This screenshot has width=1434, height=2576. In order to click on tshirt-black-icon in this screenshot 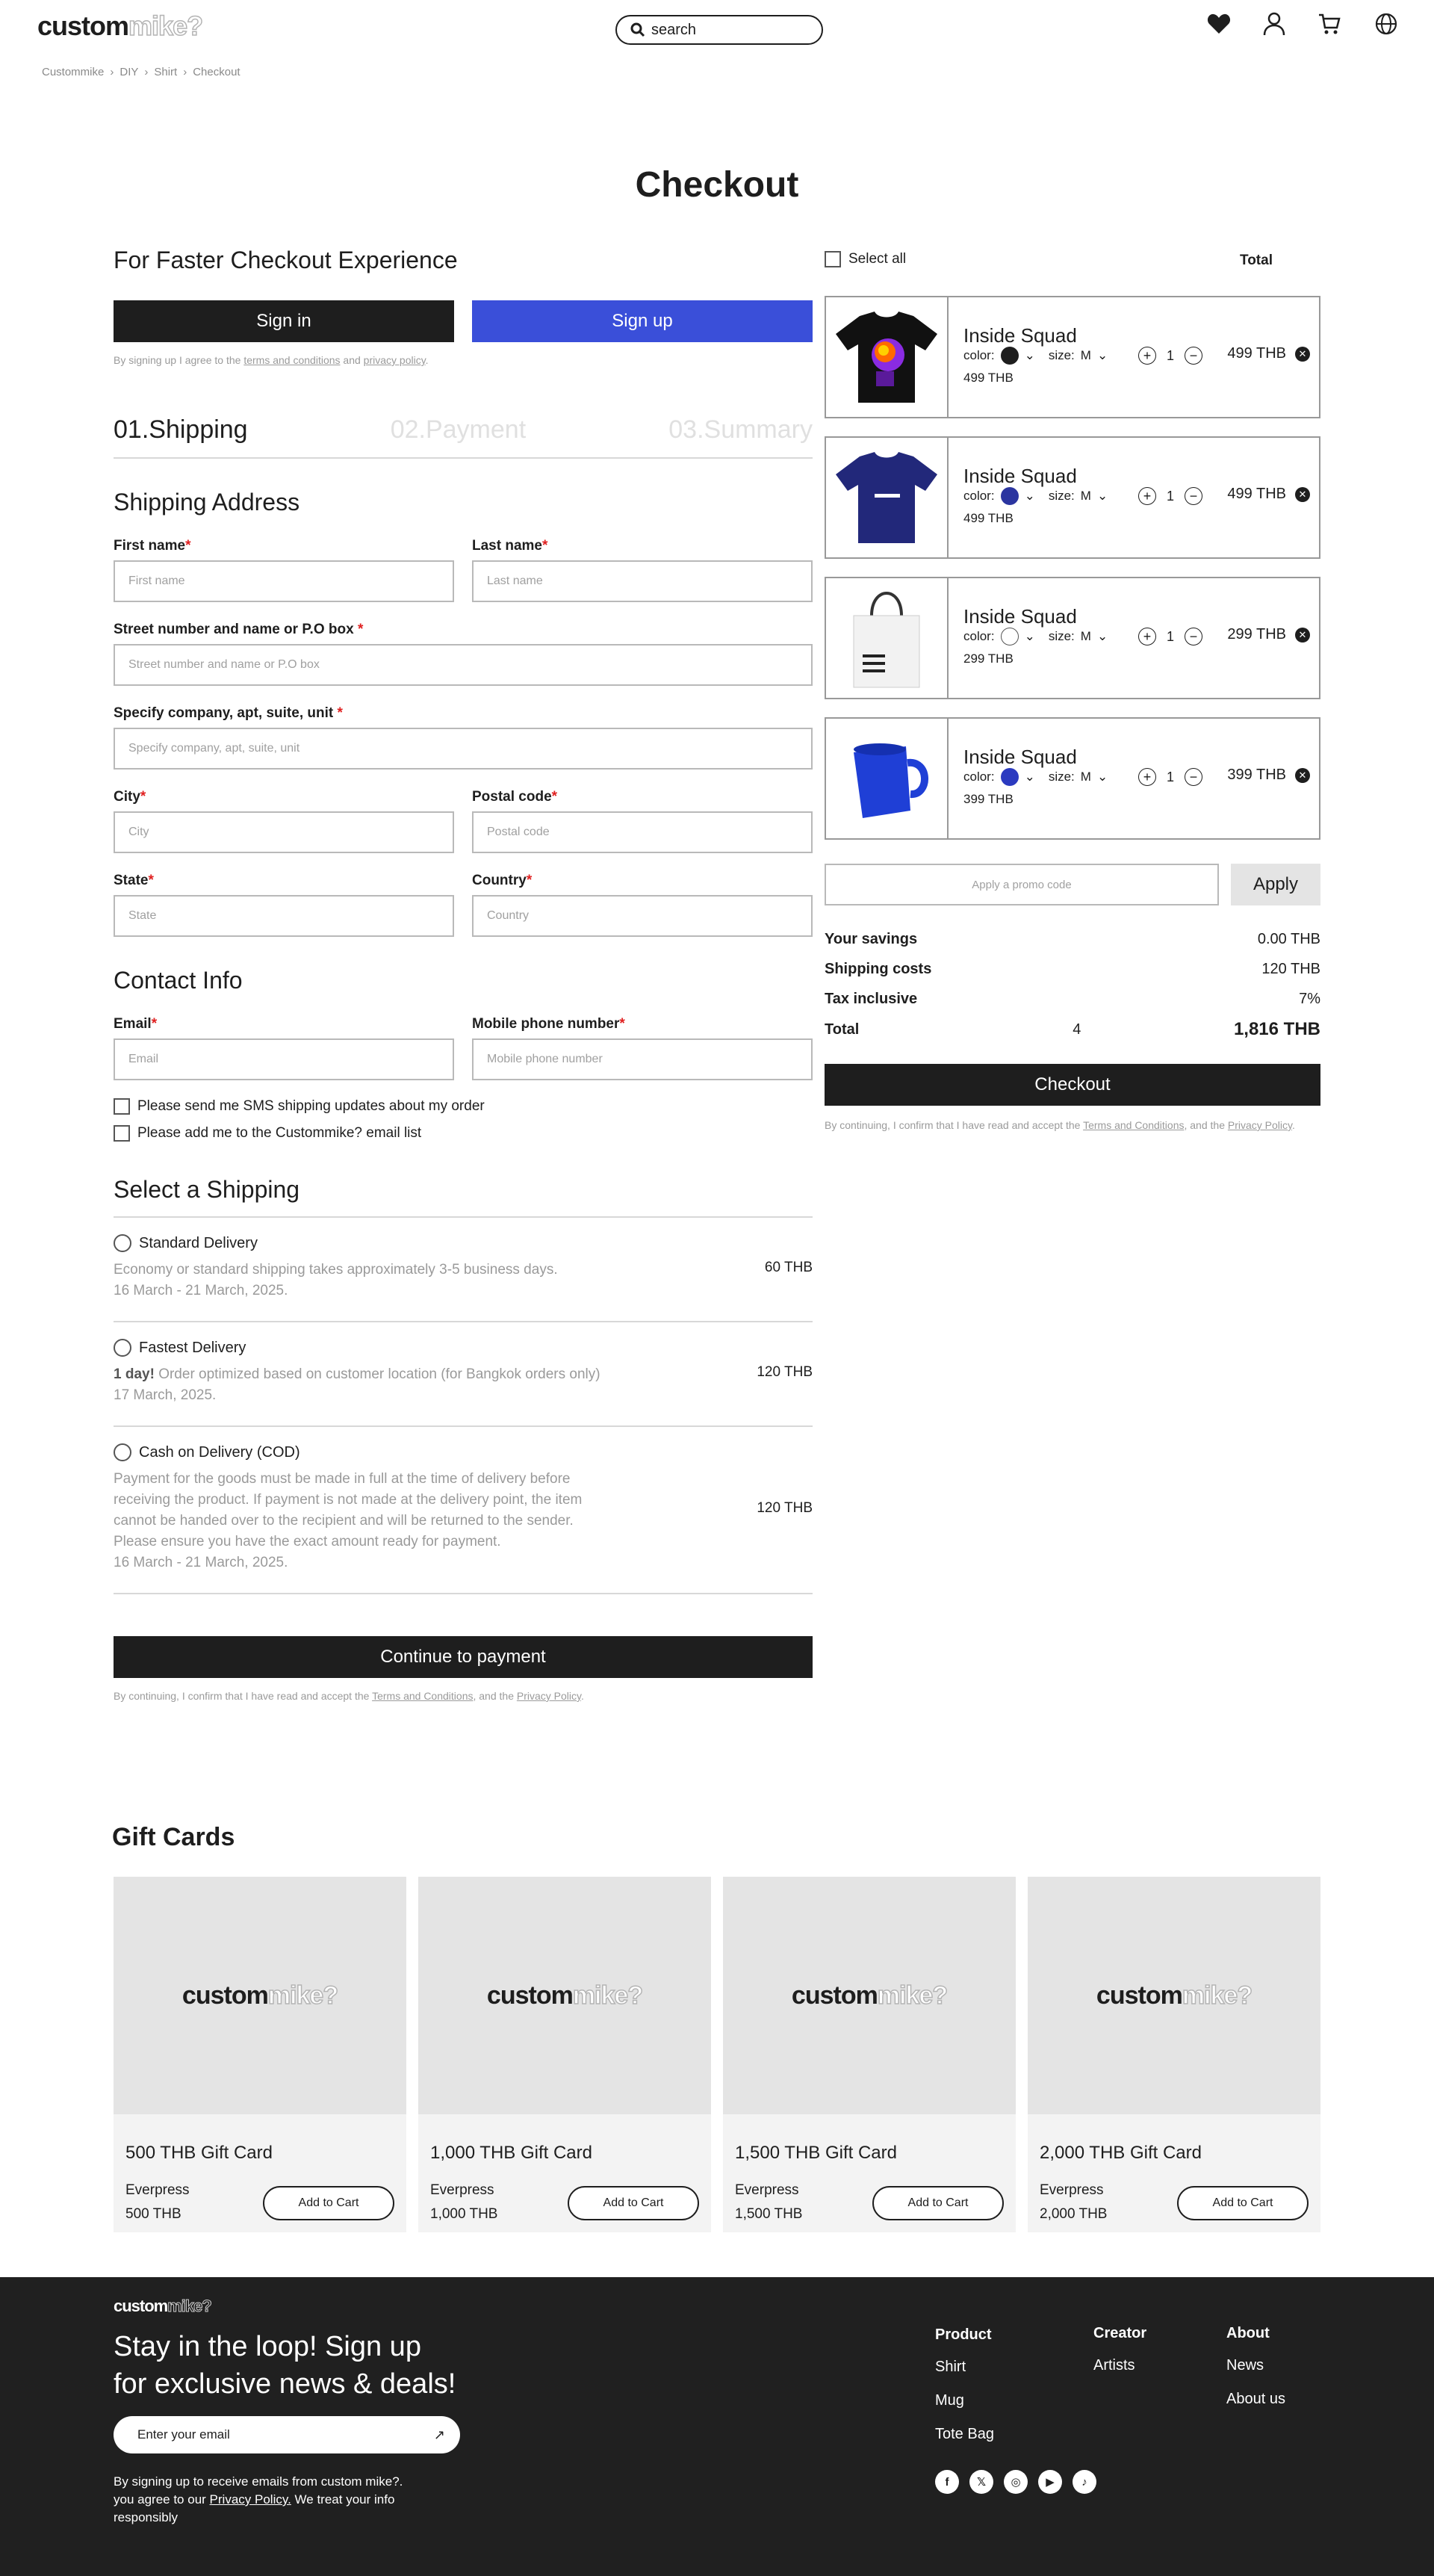, I will do `click(887, 357)`.